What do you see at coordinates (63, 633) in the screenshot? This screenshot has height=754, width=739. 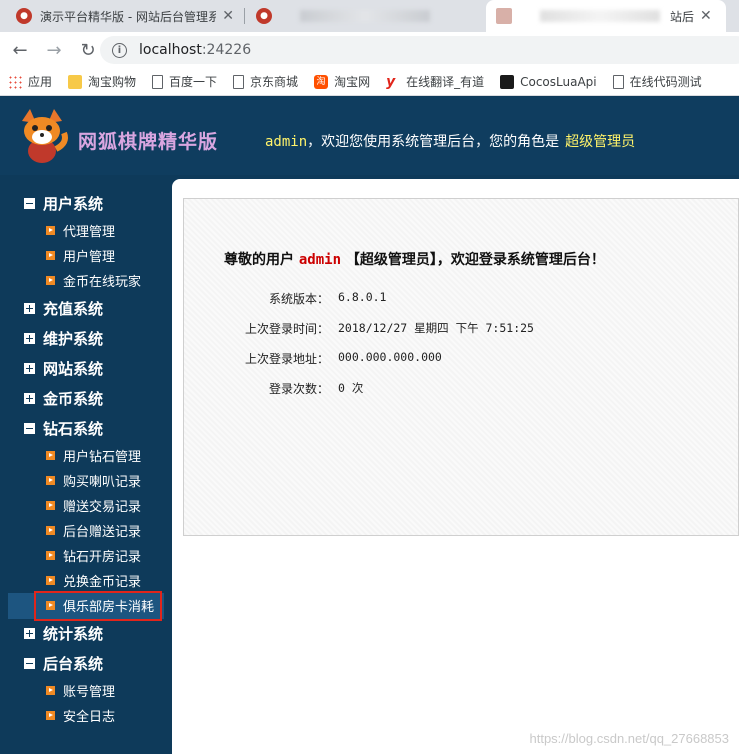 I see `sidebar-group-stats-system: 统计系统` at bounding box center [63, 633].